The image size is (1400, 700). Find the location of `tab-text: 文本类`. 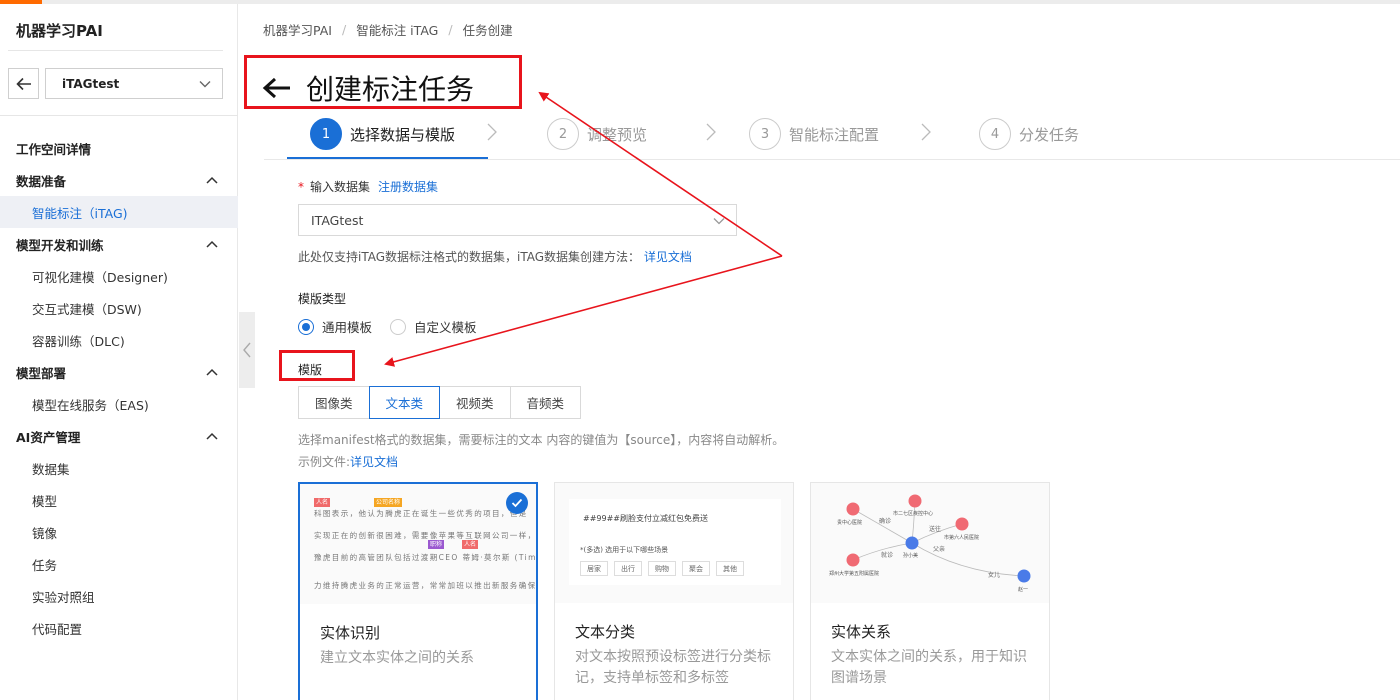

tab-text: 文本类 is located at coordinates (404, 402).